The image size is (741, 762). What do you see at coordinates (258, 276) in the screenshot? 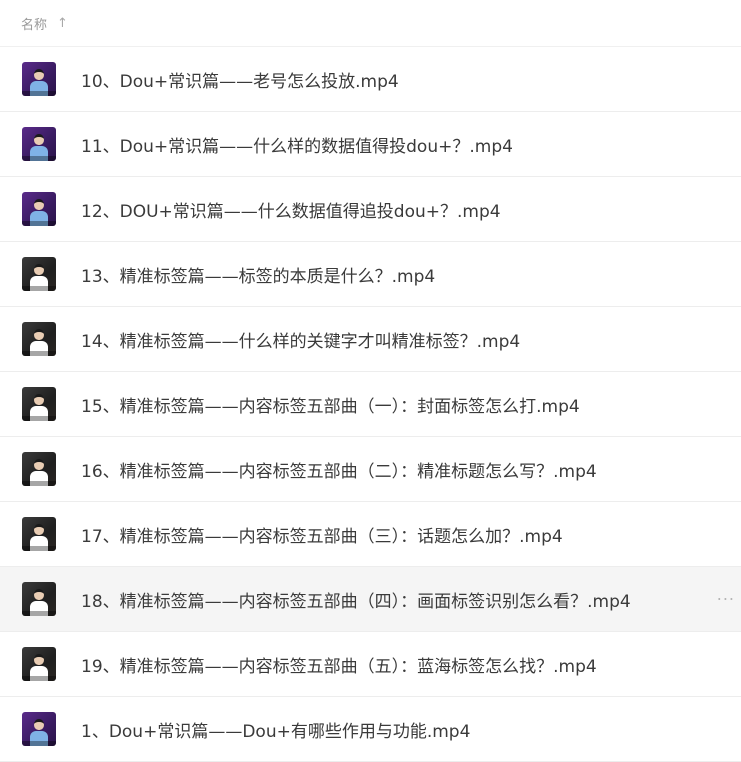
I see `file-name: 13、精准标签篇——标签的本质是什么？.mp4` at bounding box center [258, 276].